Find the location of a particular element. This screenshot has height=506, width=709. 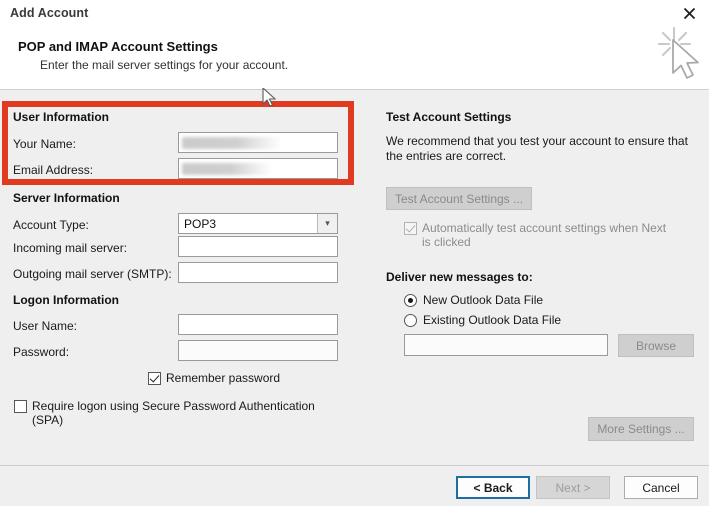

remember-password-checkbox: Remember password is located at coordinates (214, 378).